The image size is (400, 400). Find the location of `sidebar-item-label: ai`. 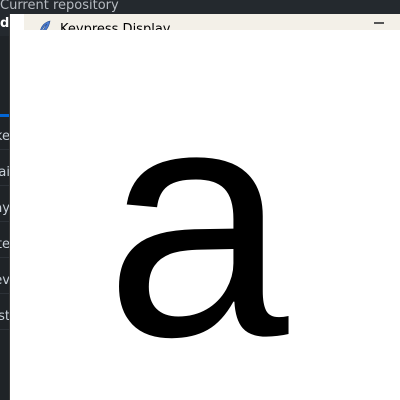

sidebar-item-label: ai is located at coordinates (5, 172).